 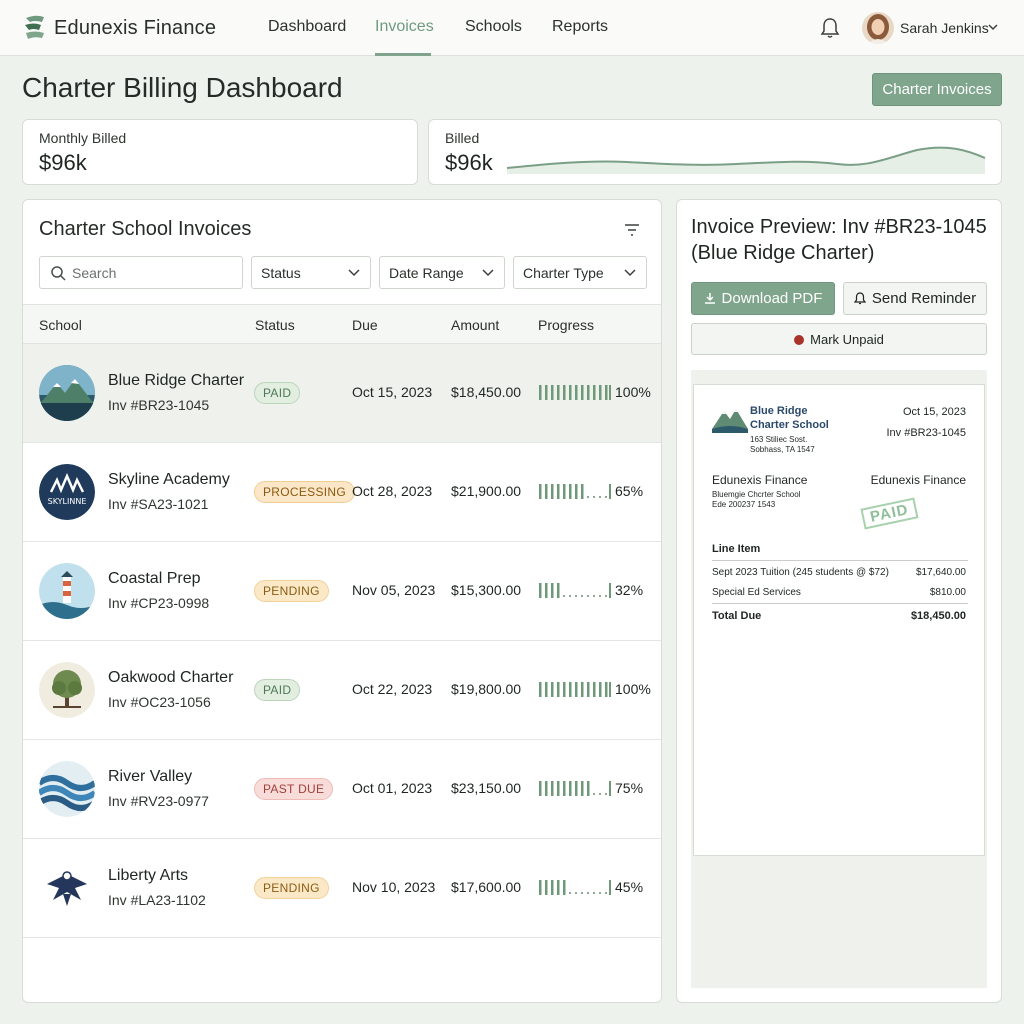 I want to click on mark-unpaid-button: Mark Unpaid, so click(x=839, y=339).